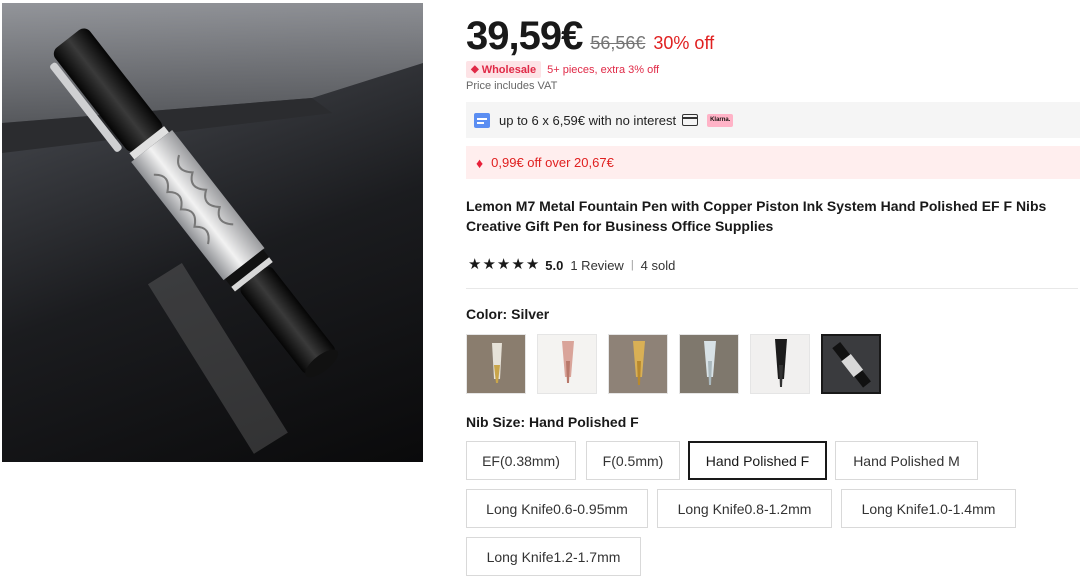 The image size is (1080, 584). Describe the element at coordinates (757, 460) in the screenshot. I see `nib-option-hand-polished-f: Hand Polished F` at that location.